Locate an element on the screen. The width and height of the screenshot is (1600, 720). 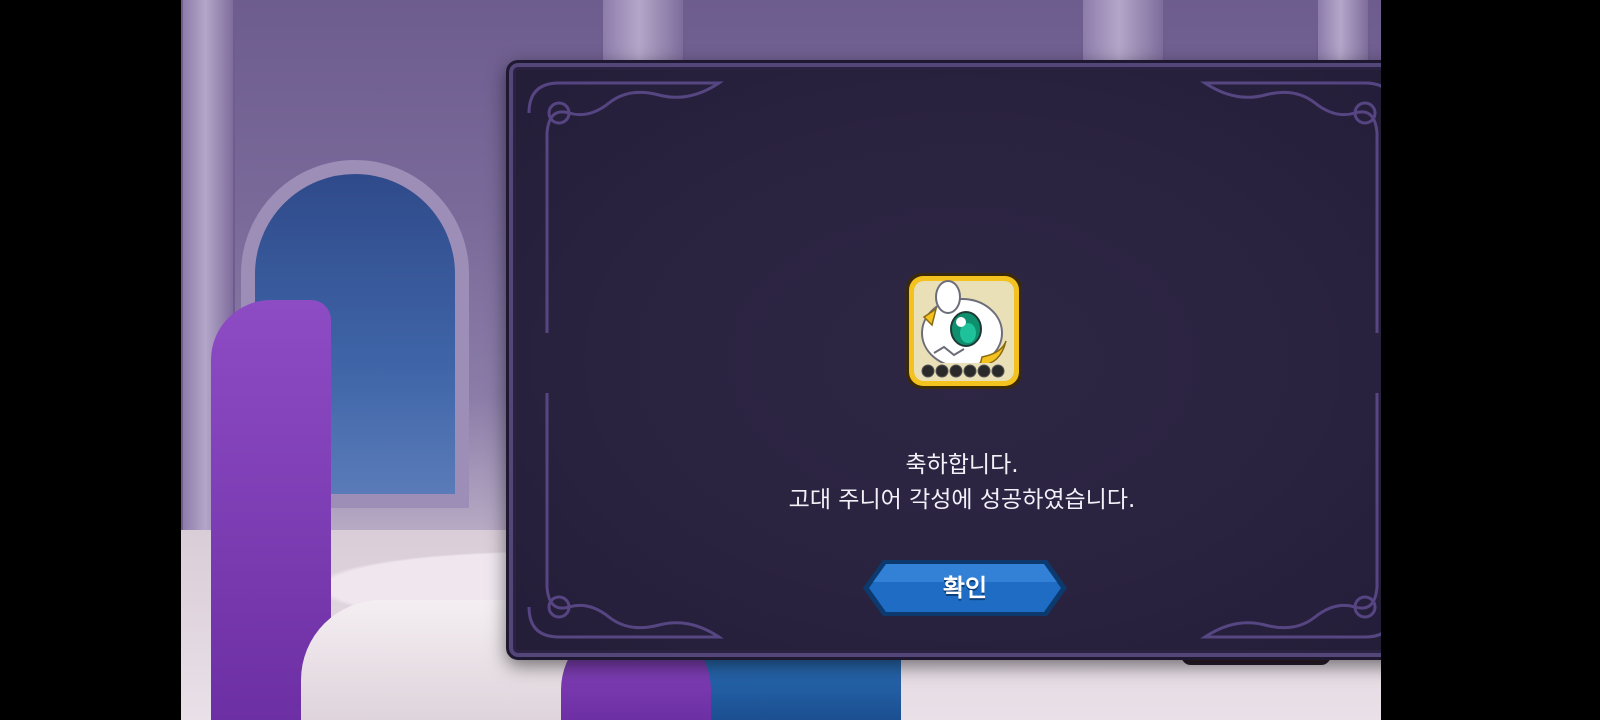
star-rating is located at coordinates (964, 371).